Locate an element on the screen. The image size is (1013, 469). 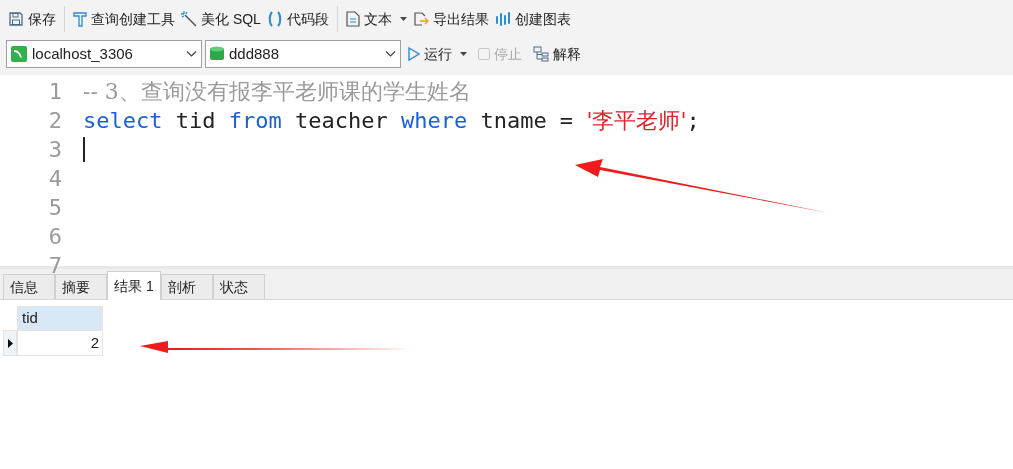
line-number: 3 is located at coordinates (55, 150).